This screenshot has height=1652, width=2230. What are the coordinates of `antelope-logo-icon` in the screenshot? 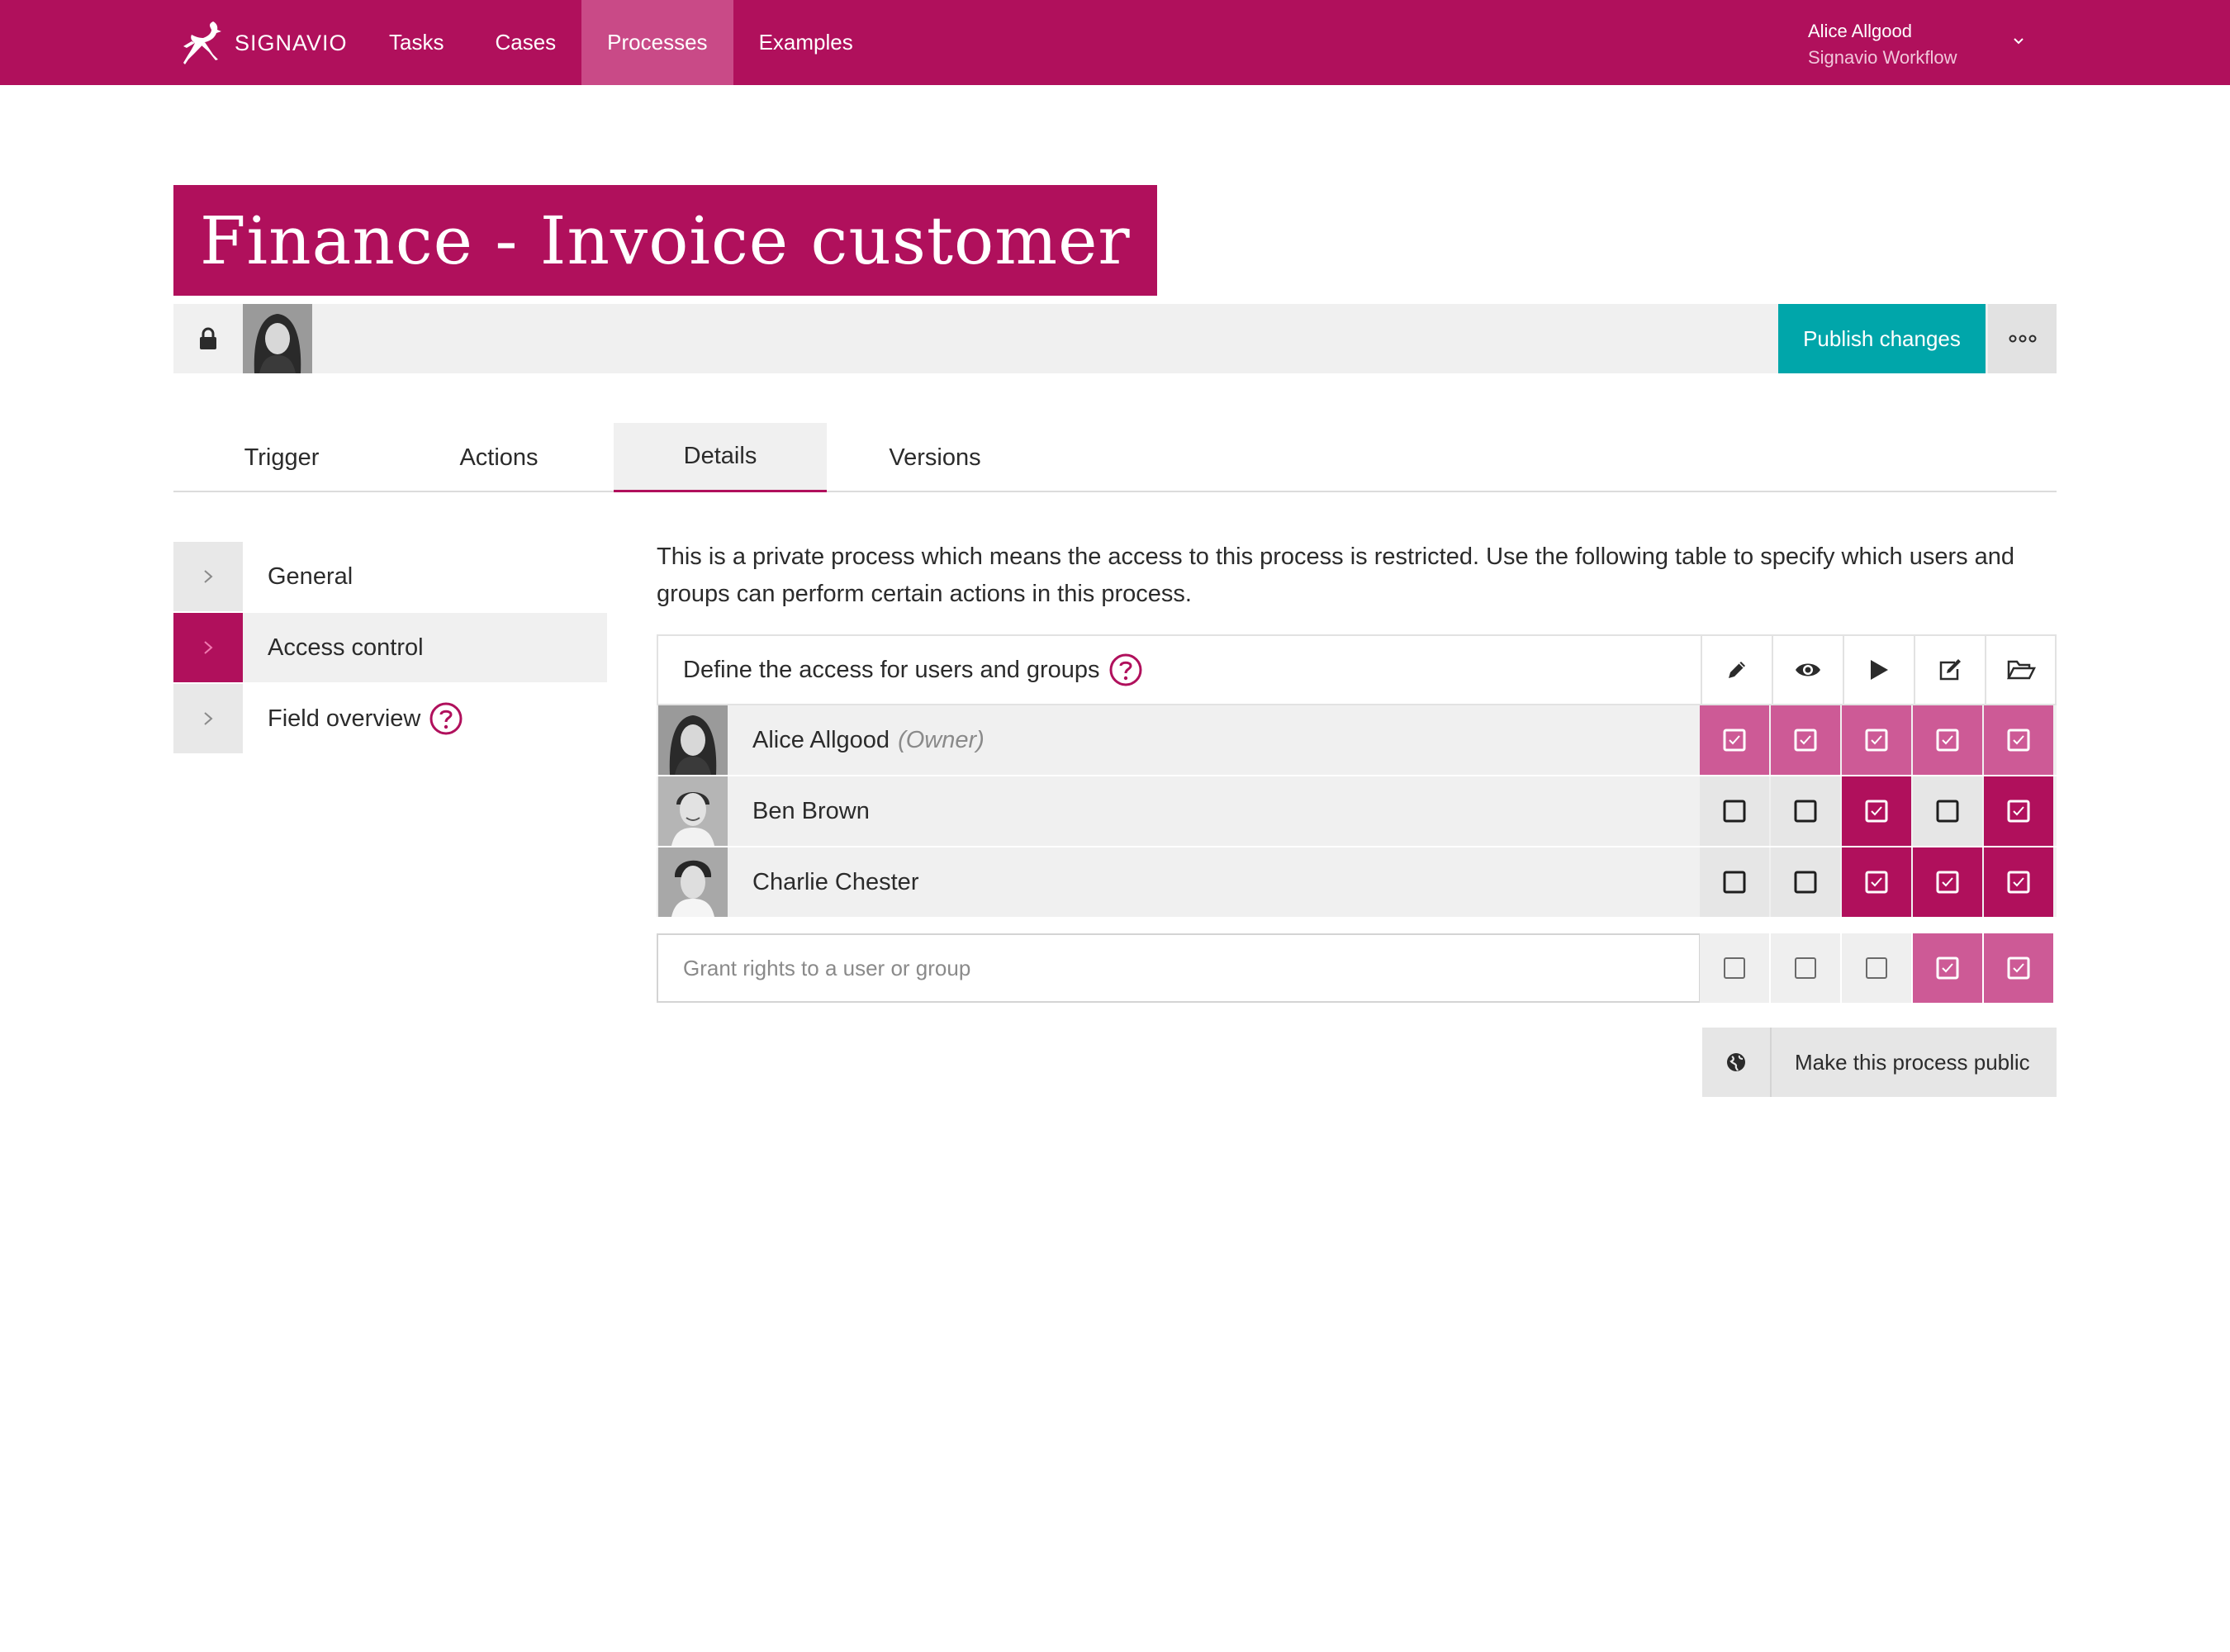 It's located at (202, 42).